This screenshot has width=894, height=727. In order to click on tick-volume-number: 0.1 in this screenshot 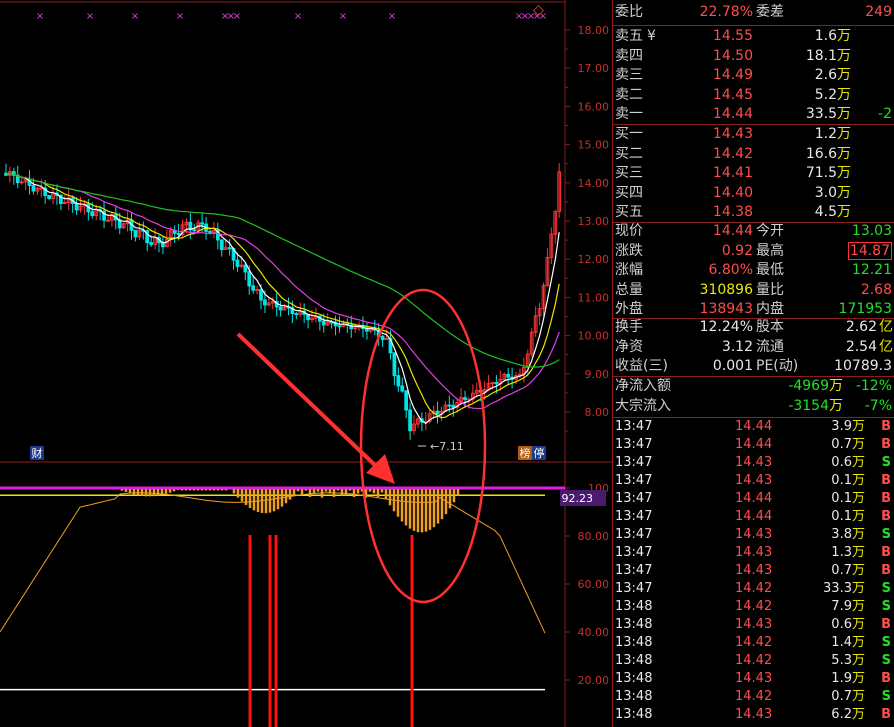, I will do `click(841, 498)`.